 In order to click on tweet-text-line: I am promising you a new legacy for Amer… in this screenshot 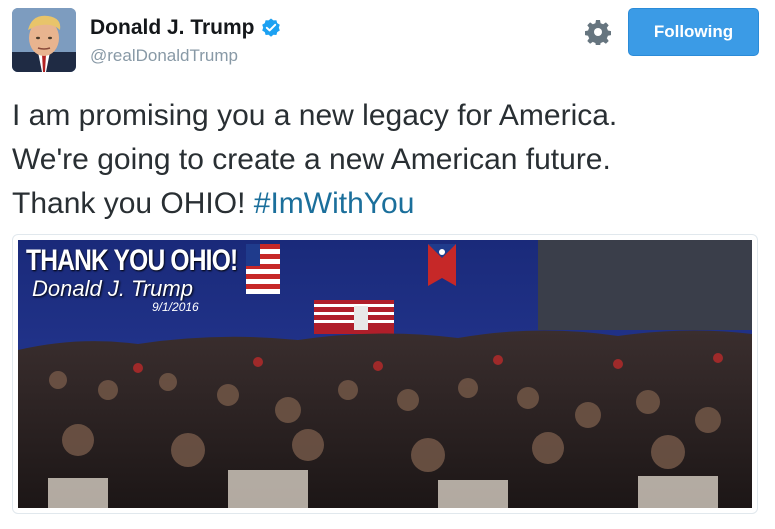, I will do `click(315, 115)`.